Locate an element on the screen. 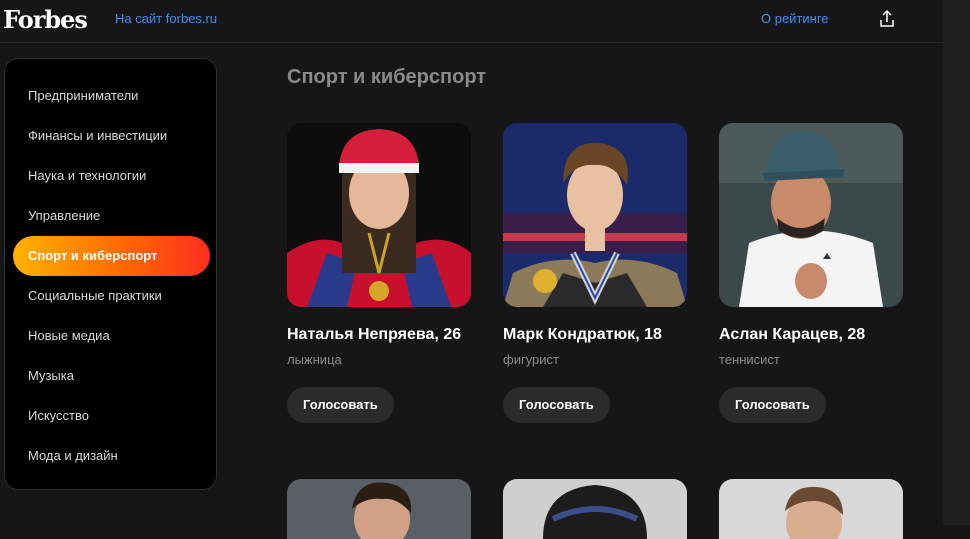  share-icon is located at coordinates (887, 18).